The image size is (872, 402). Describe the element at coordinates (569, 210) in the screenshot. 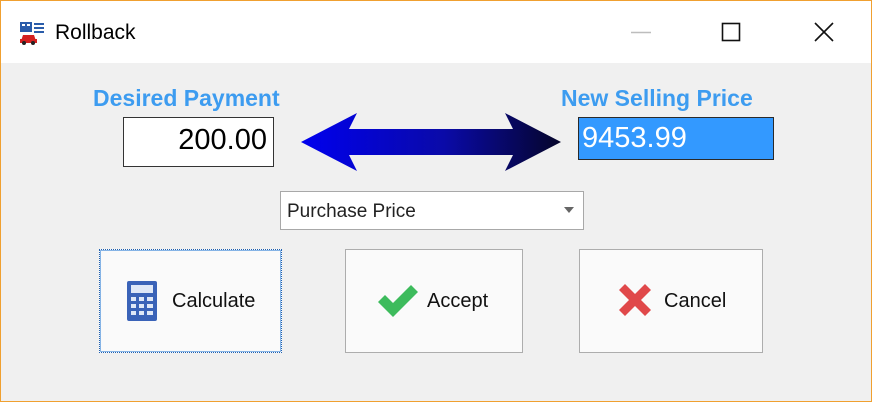

I see `chevron-down-icon` at that location.